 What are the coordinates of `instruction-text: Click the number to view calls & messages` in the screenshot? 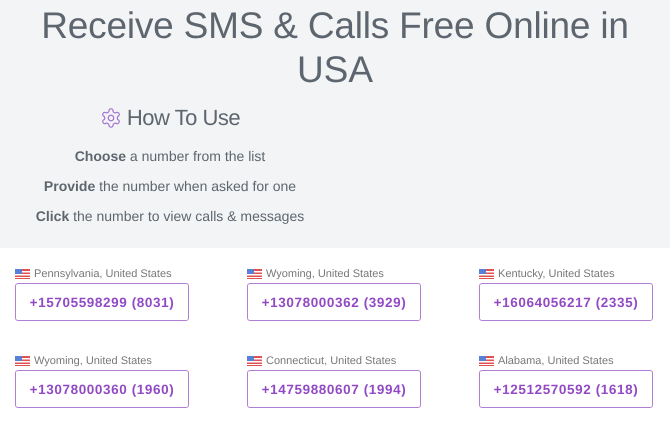 It's located at (170, 216).